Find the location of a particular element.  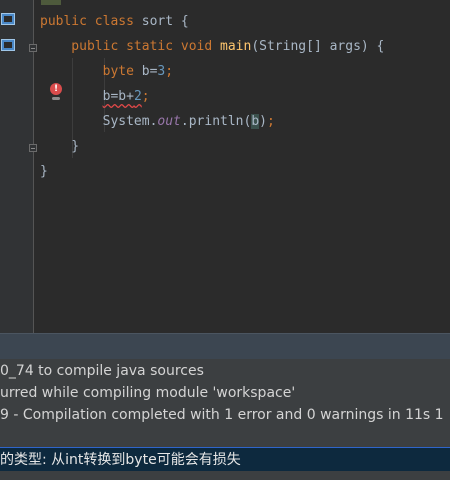

code-token: .println( is located at coordinates (216, 121).